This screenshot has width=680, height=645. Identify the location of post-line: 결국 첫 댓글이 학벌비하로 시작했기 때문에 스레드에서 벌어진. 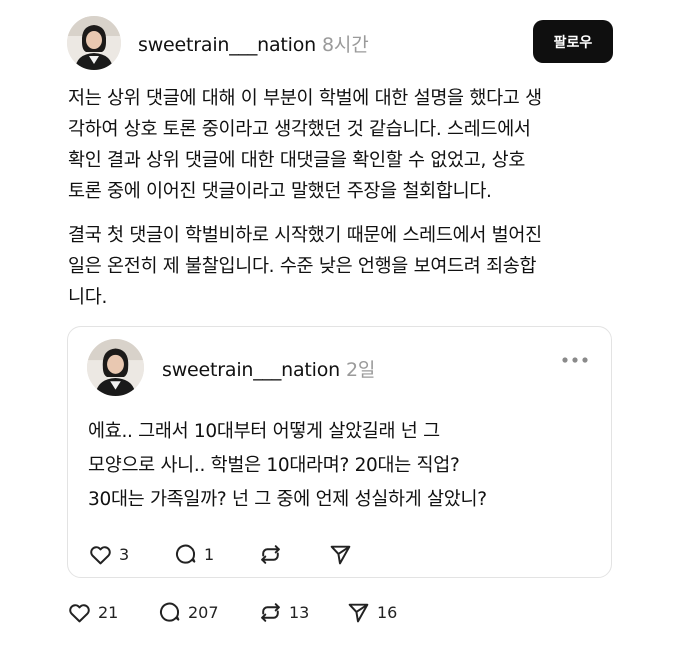
(305, 235).